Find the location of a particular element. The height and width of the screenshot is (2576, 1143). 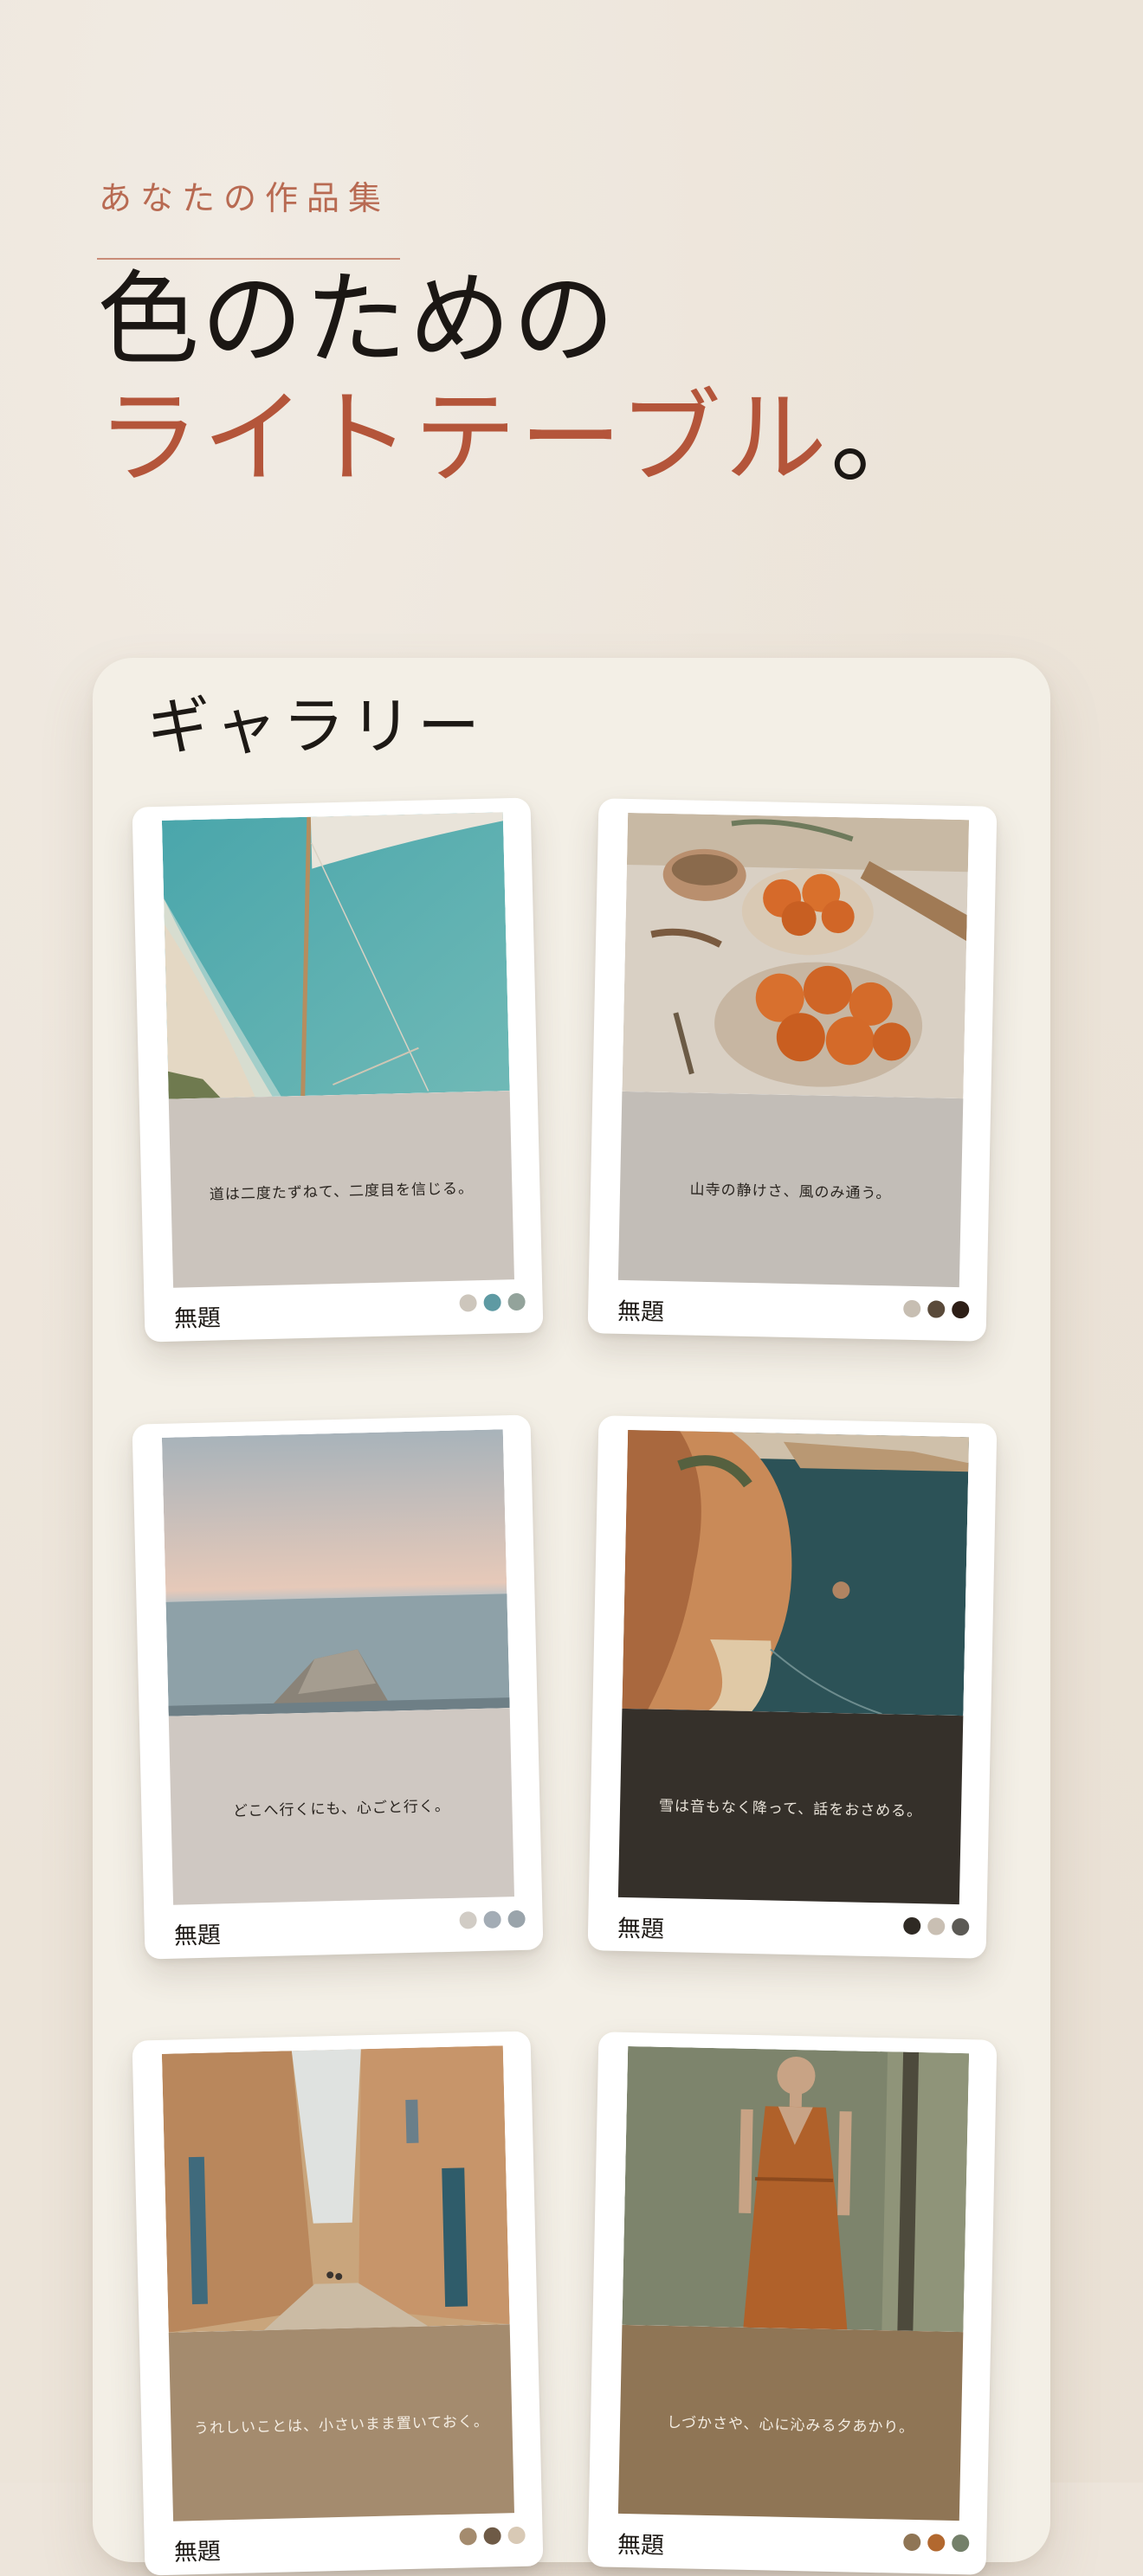

artwork-card: 道は二度たずねて、二度目を信じる。 無題 is located at coordinates (338, 1070).